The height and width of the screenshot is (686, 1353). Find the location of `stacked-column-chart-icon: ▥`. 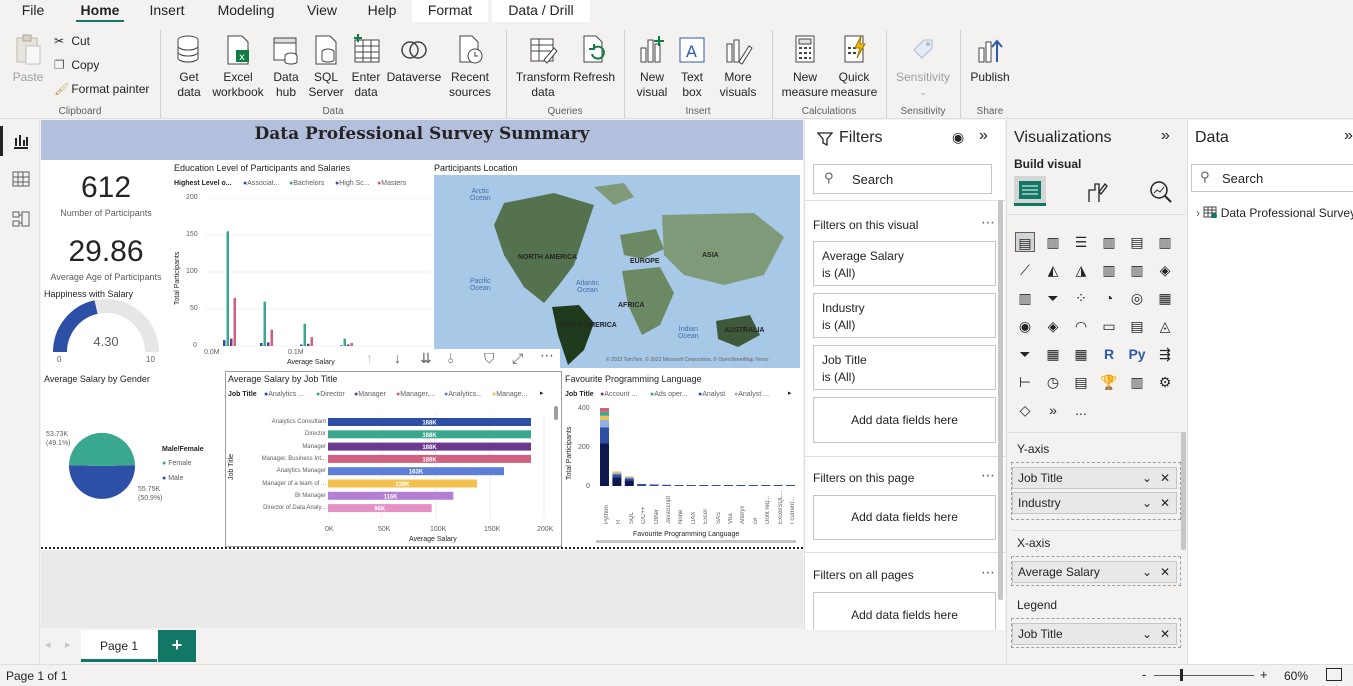

stacked-column-chart-icon: ▥ is located at coordinates (1053, 242).